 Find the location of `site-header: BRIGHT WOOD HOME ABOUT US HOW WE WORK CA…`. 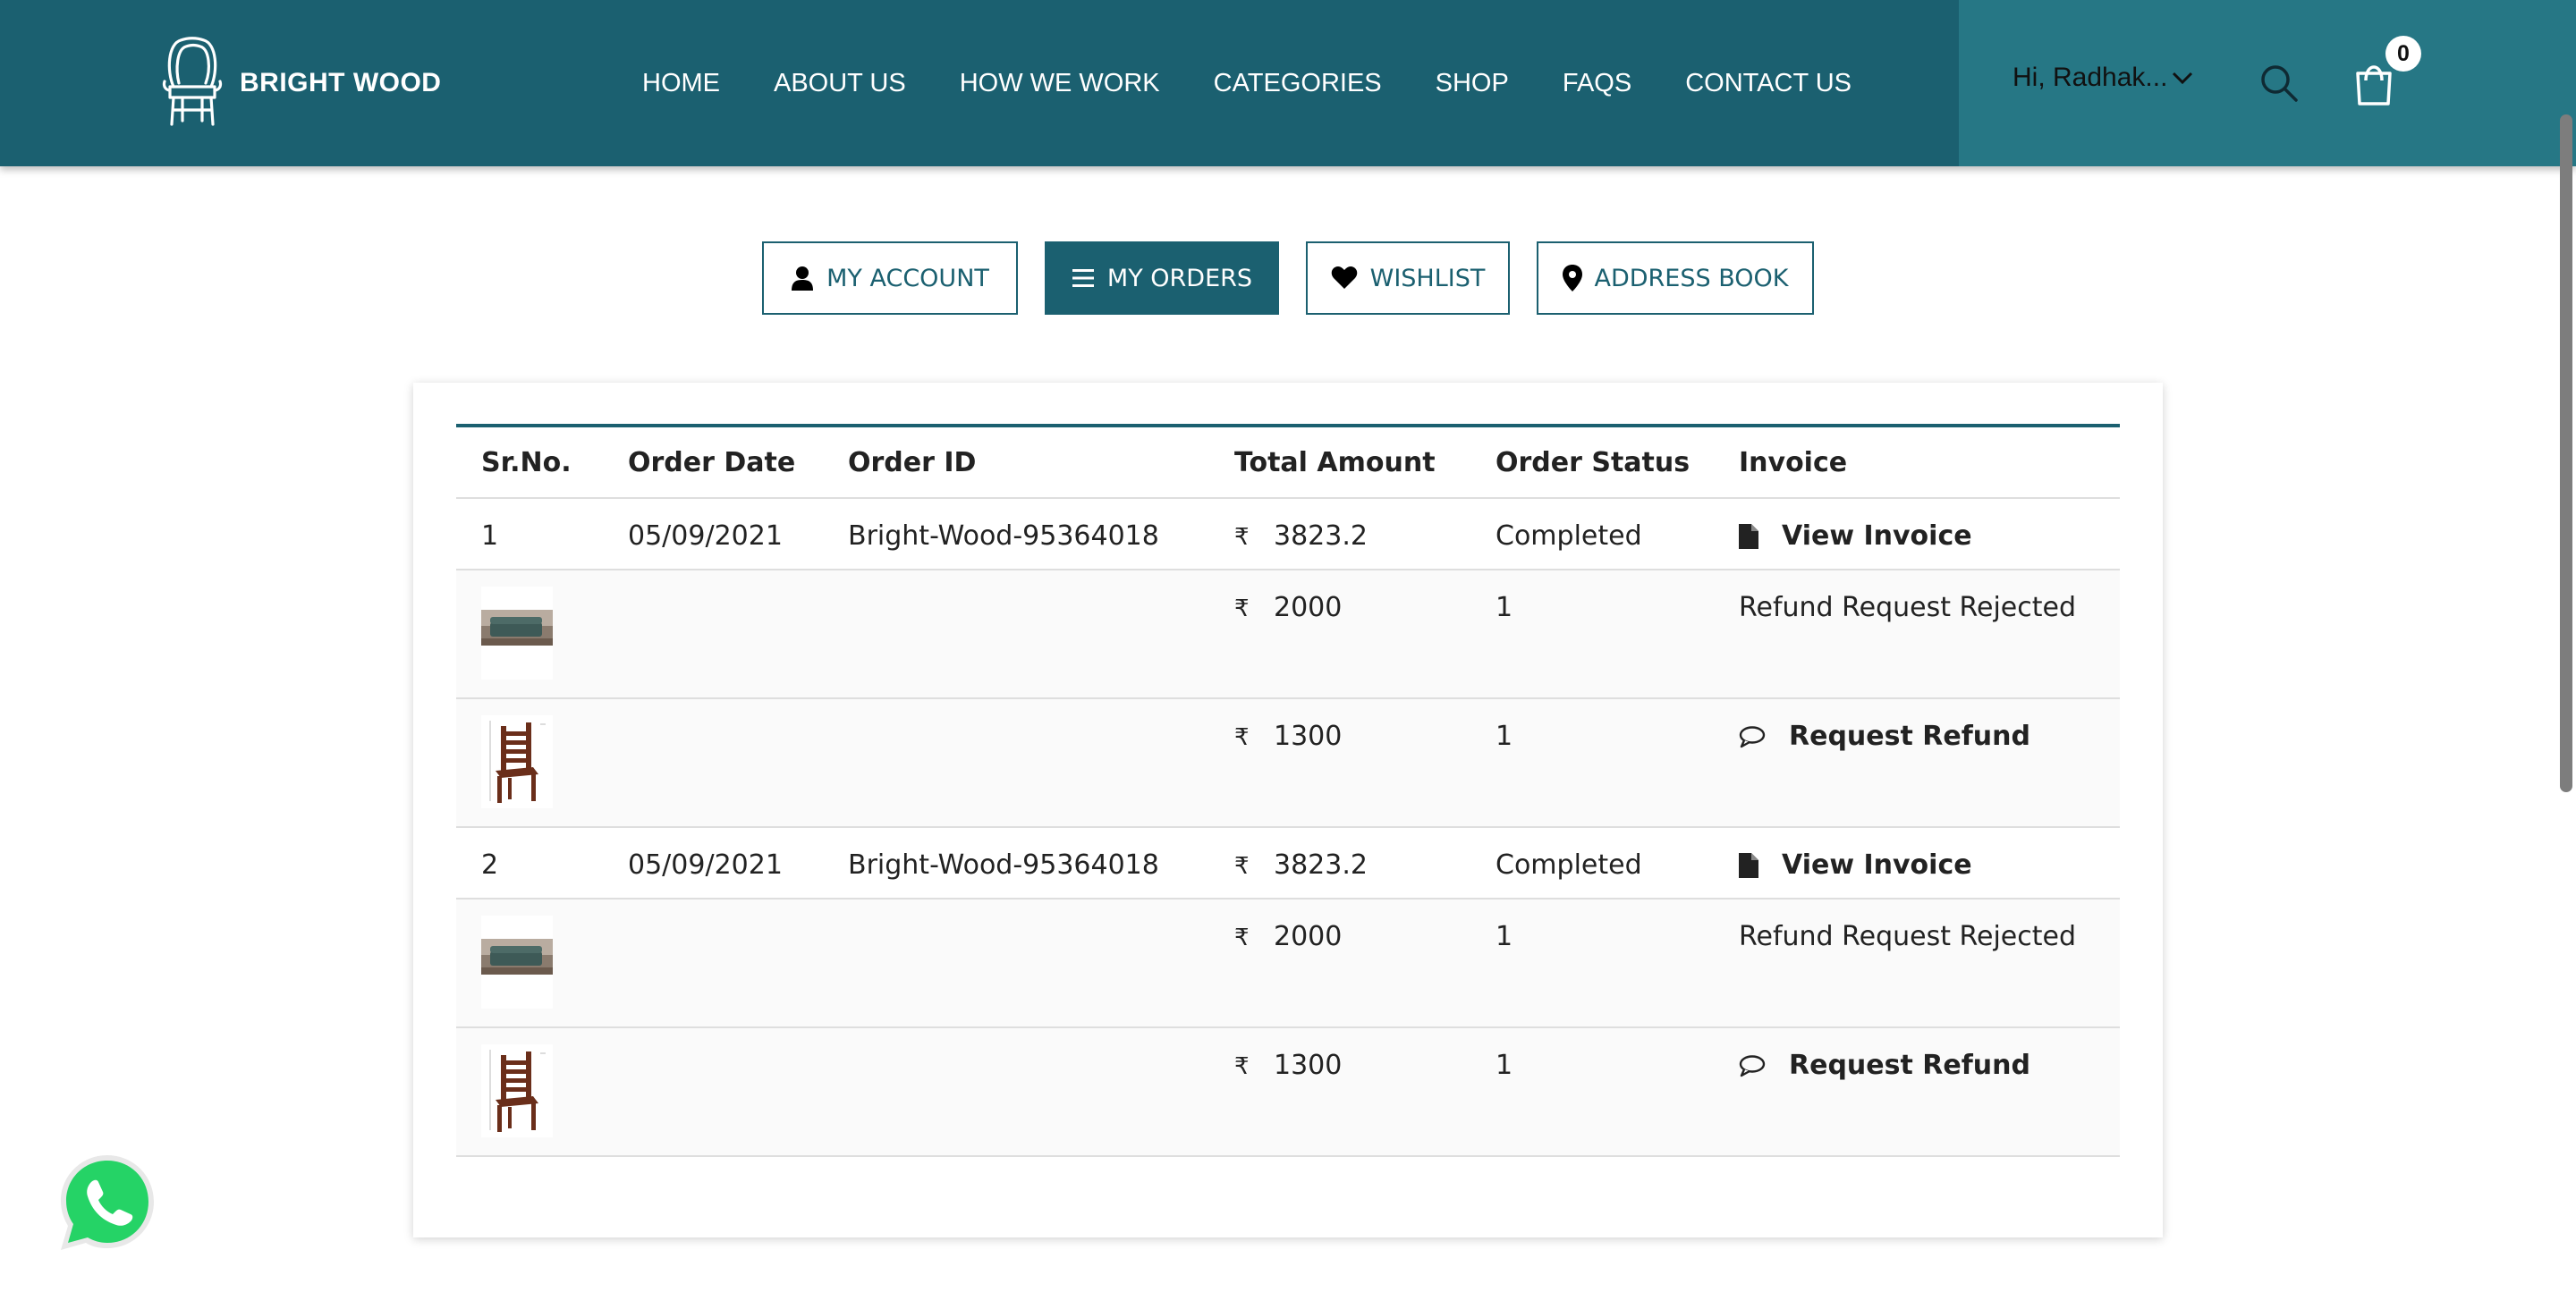

site-header: BRIGHT WOOD HOME ABOUT US HOW WE WORK CA… is located at coordinates (1288, 83).